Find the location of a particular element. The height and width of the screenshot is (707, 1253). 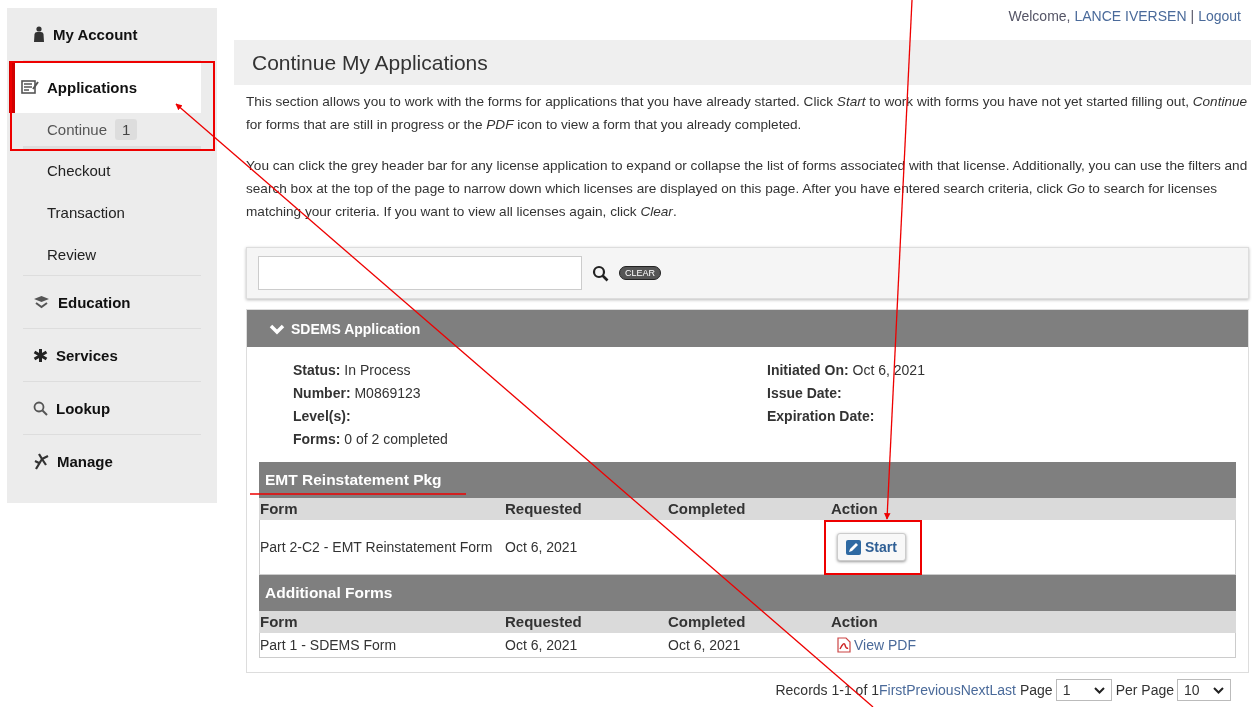

form-icon is located at coordinates (30, 87).